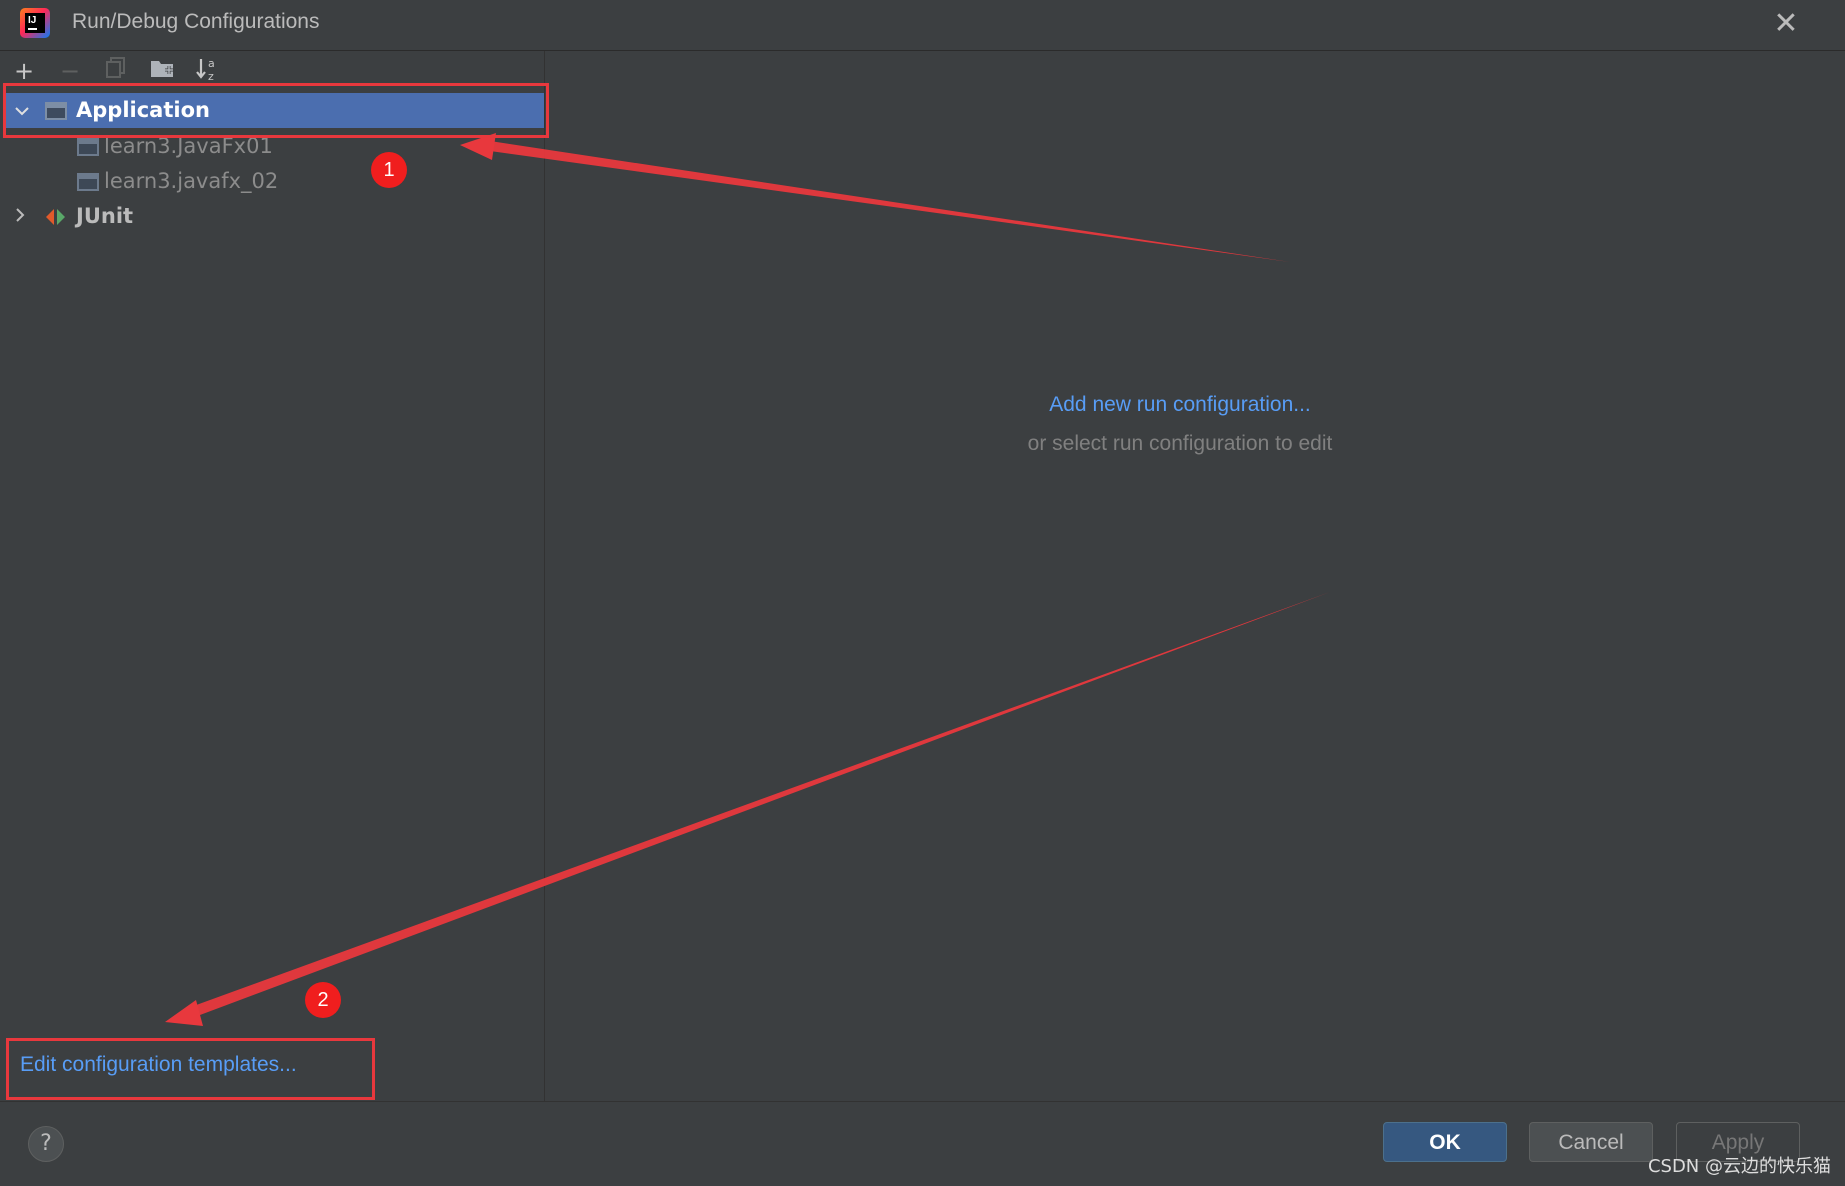 The image size is (1845, 1186). What do you see at coordinates (1445, 1142) in the screenshot?
I see `ok-button: OK` at bounding box center [1445, 1142].